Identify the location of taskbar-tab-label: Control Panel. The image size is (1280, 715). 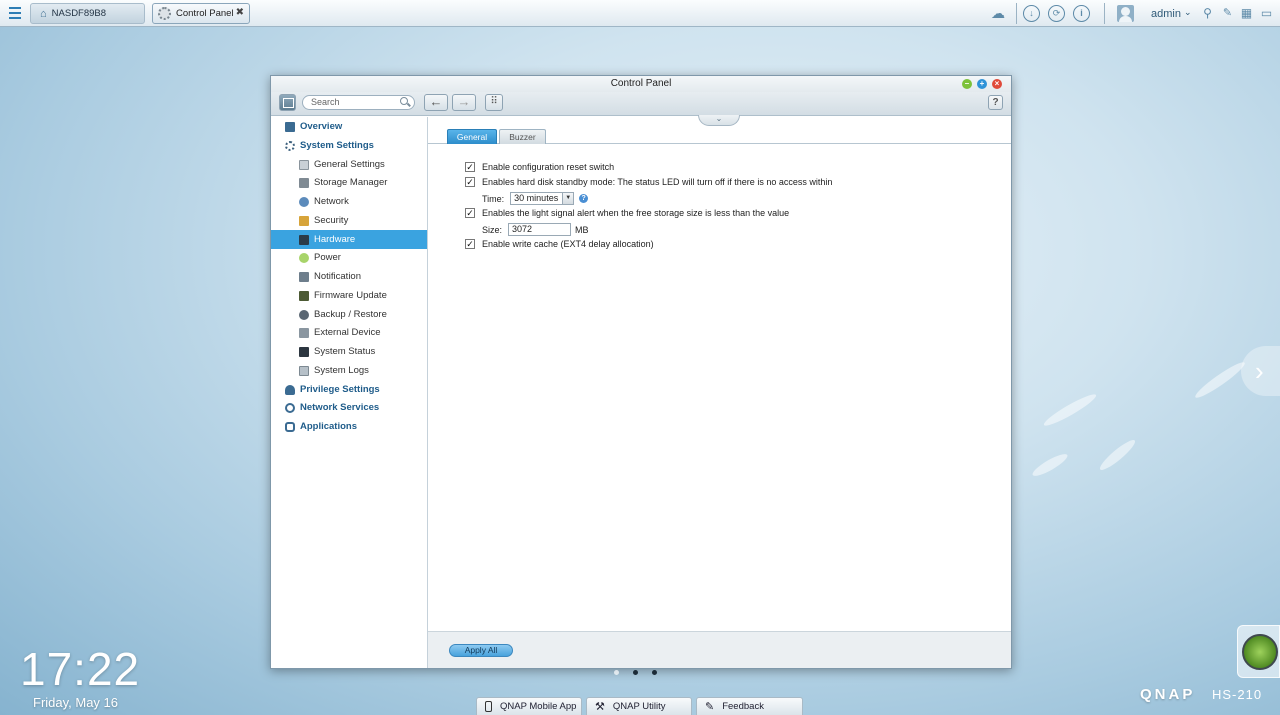
(205, 13).